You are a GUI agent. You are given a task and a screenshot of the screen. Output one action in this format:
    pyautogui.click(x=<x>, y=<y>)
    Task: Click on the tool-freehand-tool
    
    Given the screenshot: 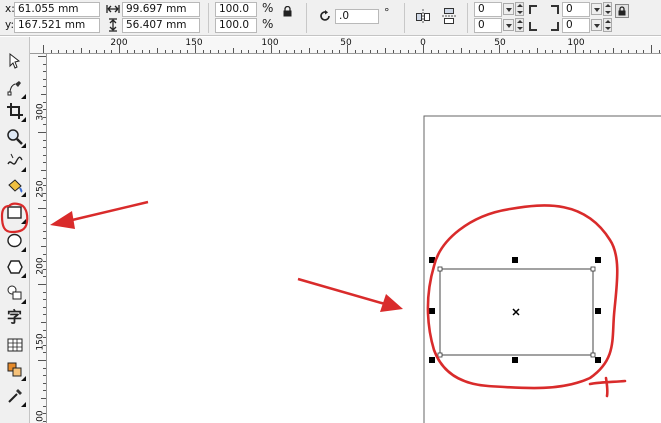 What is the action you would take?
    pyautogui.click(x=15, y=161)
    